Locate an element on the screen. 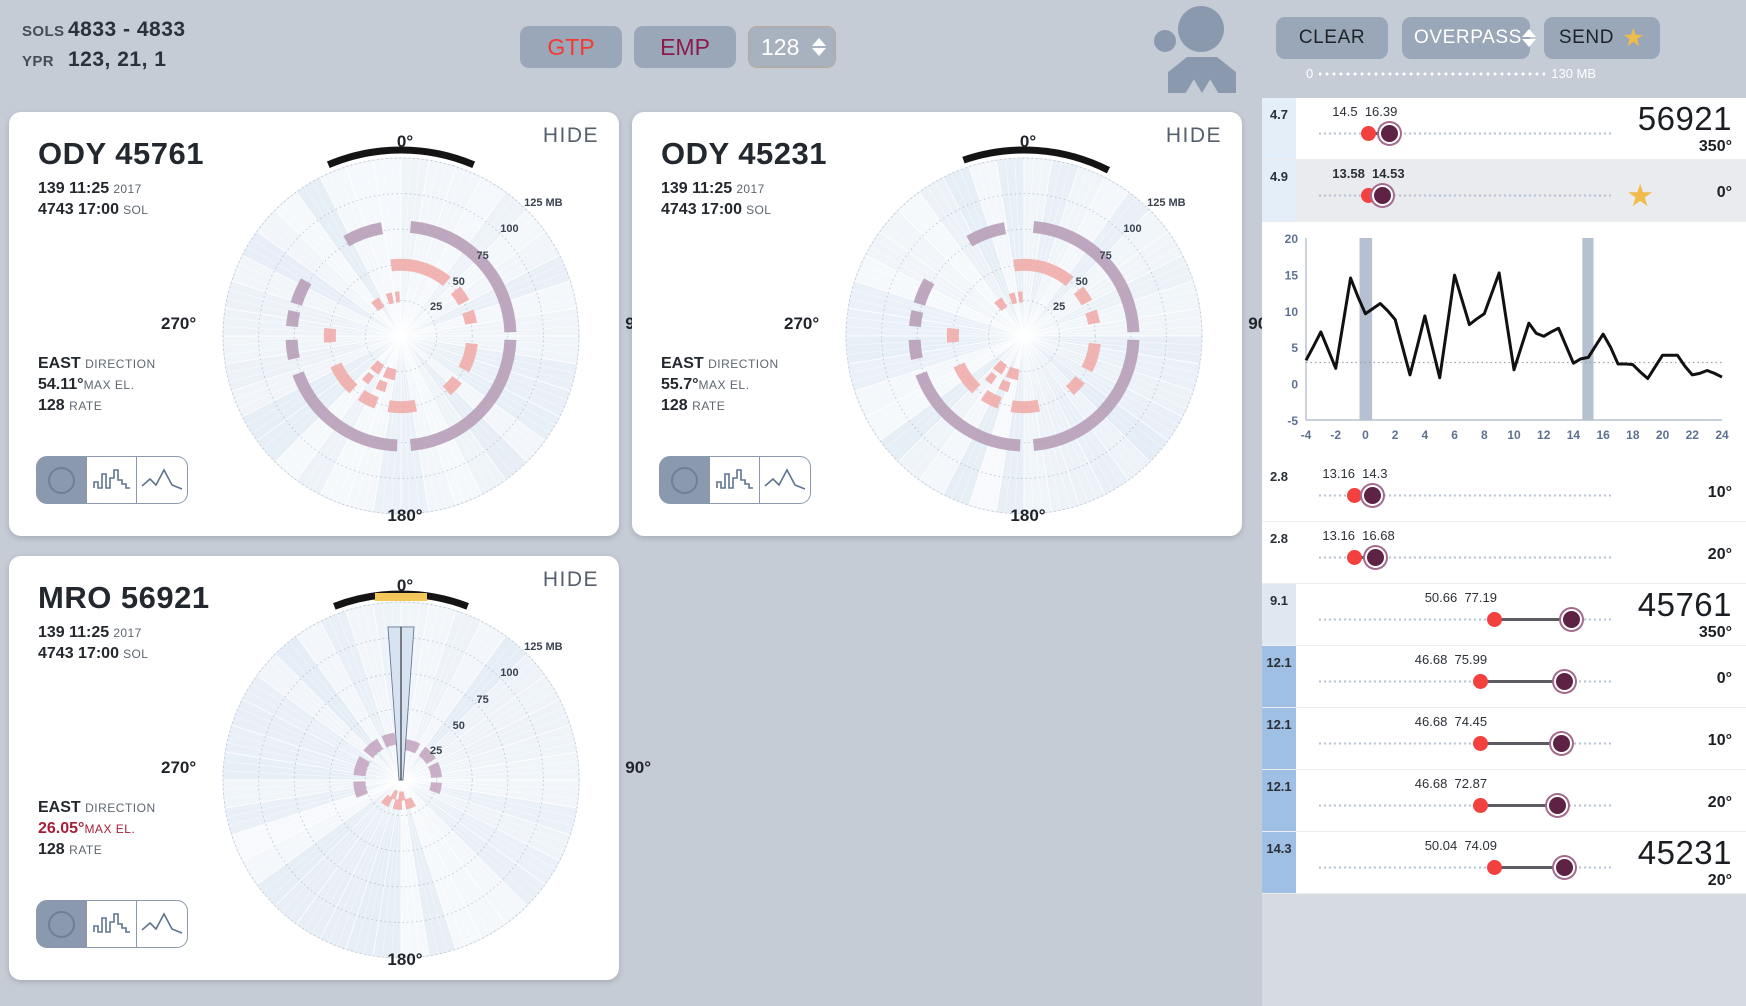 Image resolution: width=1746 pixels, height=1006 pixels. stepper-arrows-icon is located at coordinates (819, 47).